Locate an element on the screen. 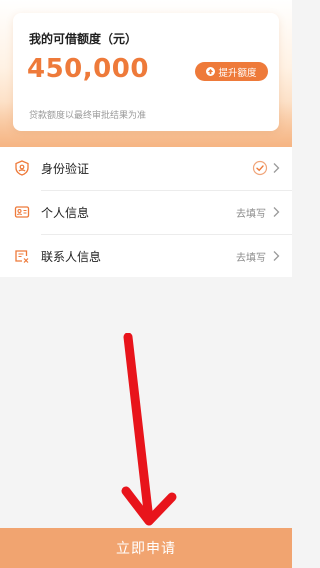 This screenshot has height=568, width=320. apply-now-button: 立即申请 is located at coordinates (146, 548).